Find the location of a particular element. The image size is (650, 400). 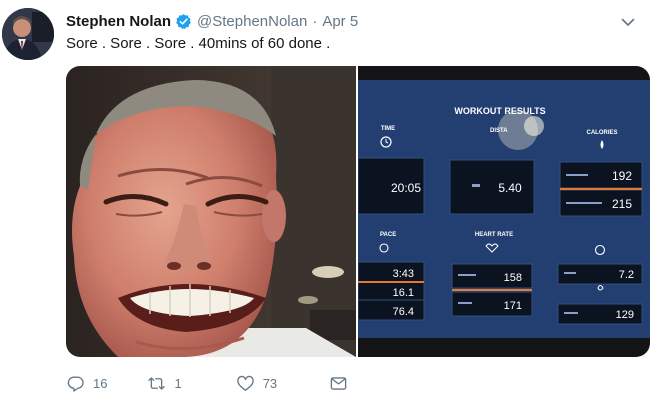

like-icon is located at coordinates (245, 383).